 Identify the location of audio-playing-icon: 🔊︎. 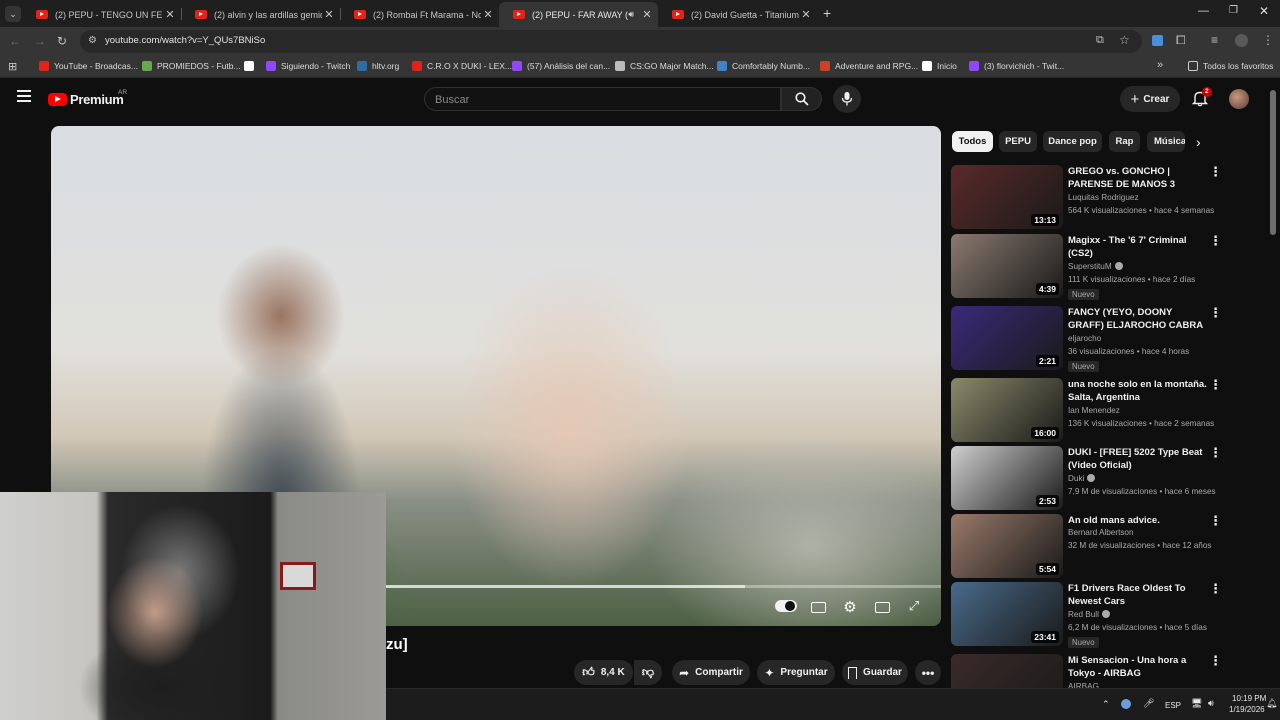
(631, 14).